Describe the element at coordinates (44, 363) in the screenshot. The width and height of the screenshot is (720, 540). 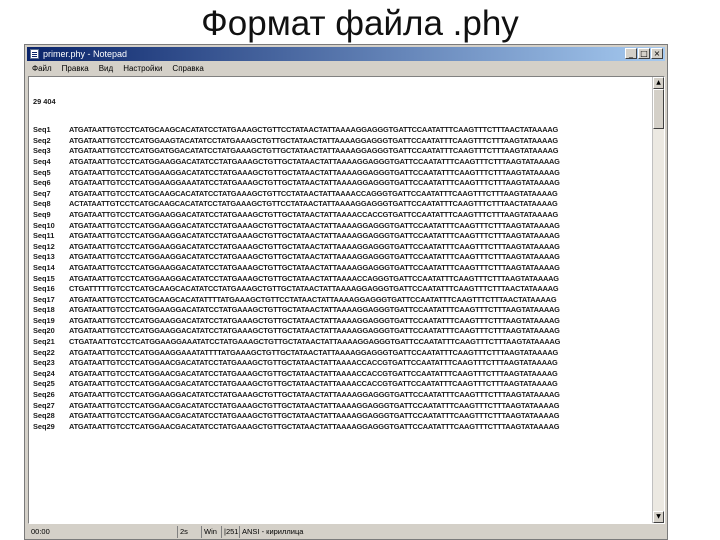
I see `sequence-name: Seq23` at that location.